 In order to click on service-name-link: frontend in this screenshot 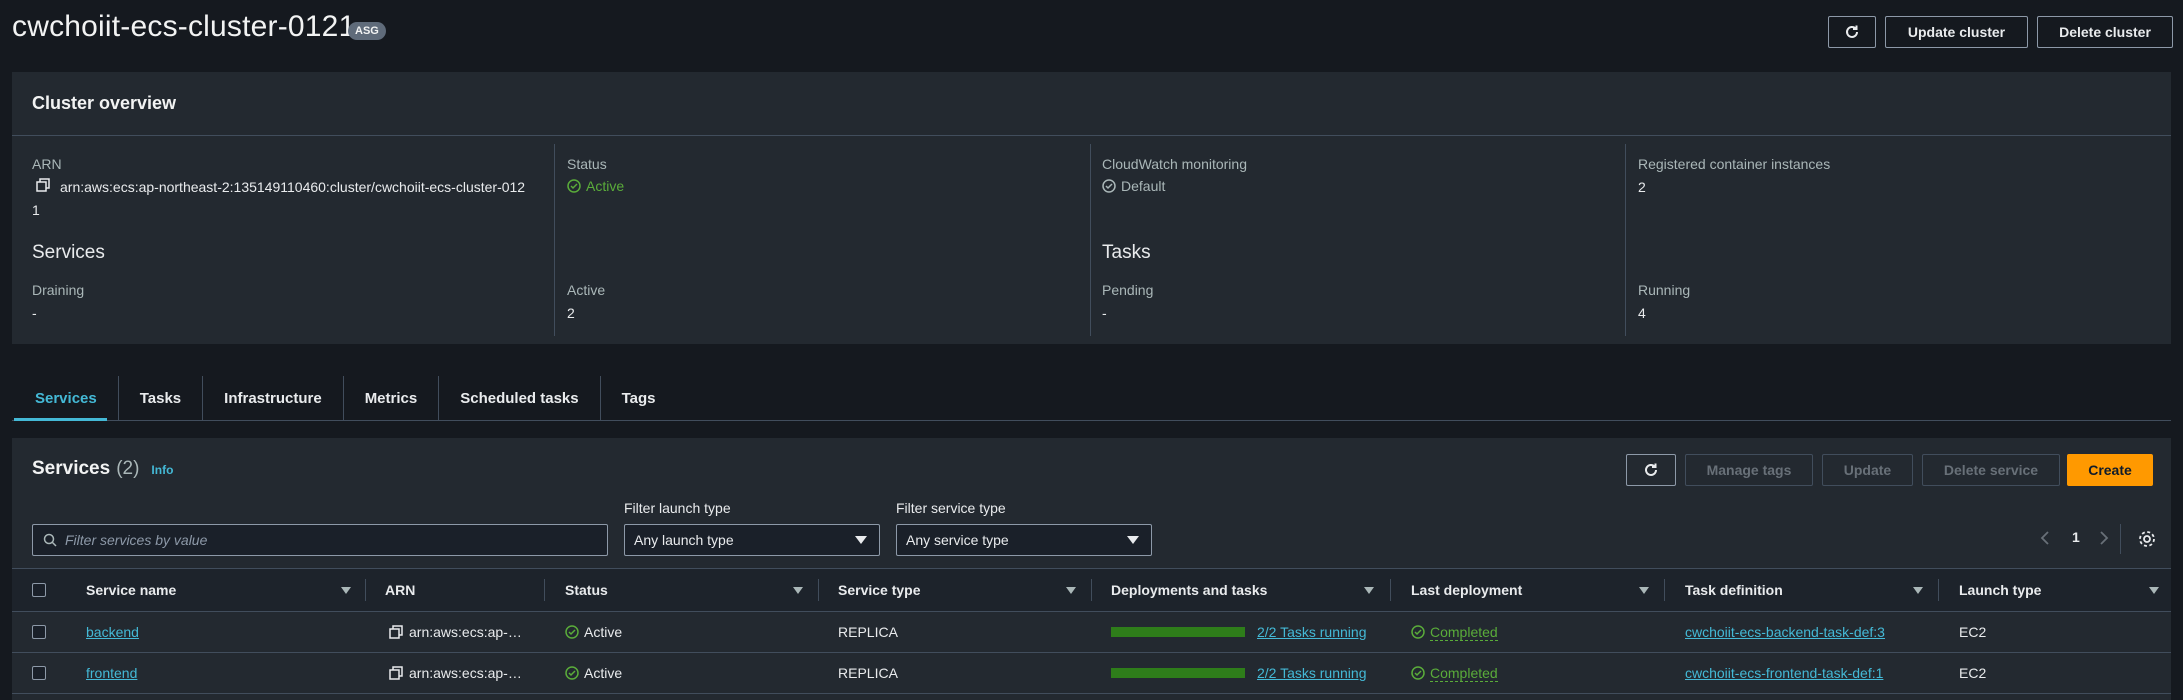, I will do `click(111, 673)`.